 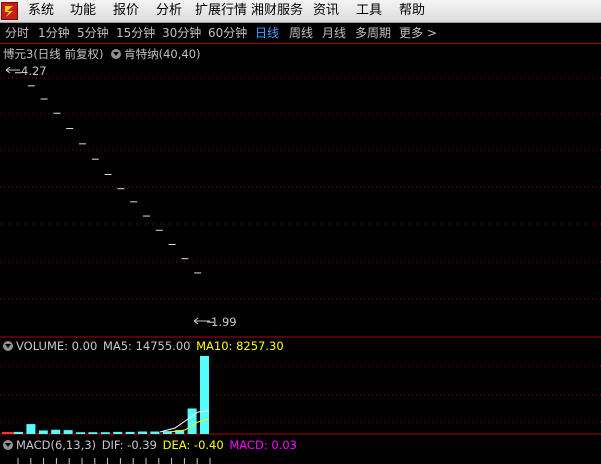 I want to click on low-price-label: 1.99, so click(x=215, y=322).